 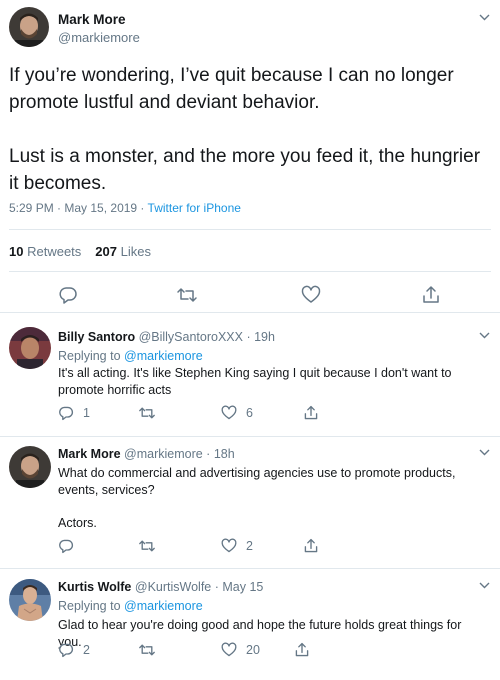 What do you see at coordinates (86, 413) in the screenshot?
I see `reply-count: 1` at bounding box center [86, 413].